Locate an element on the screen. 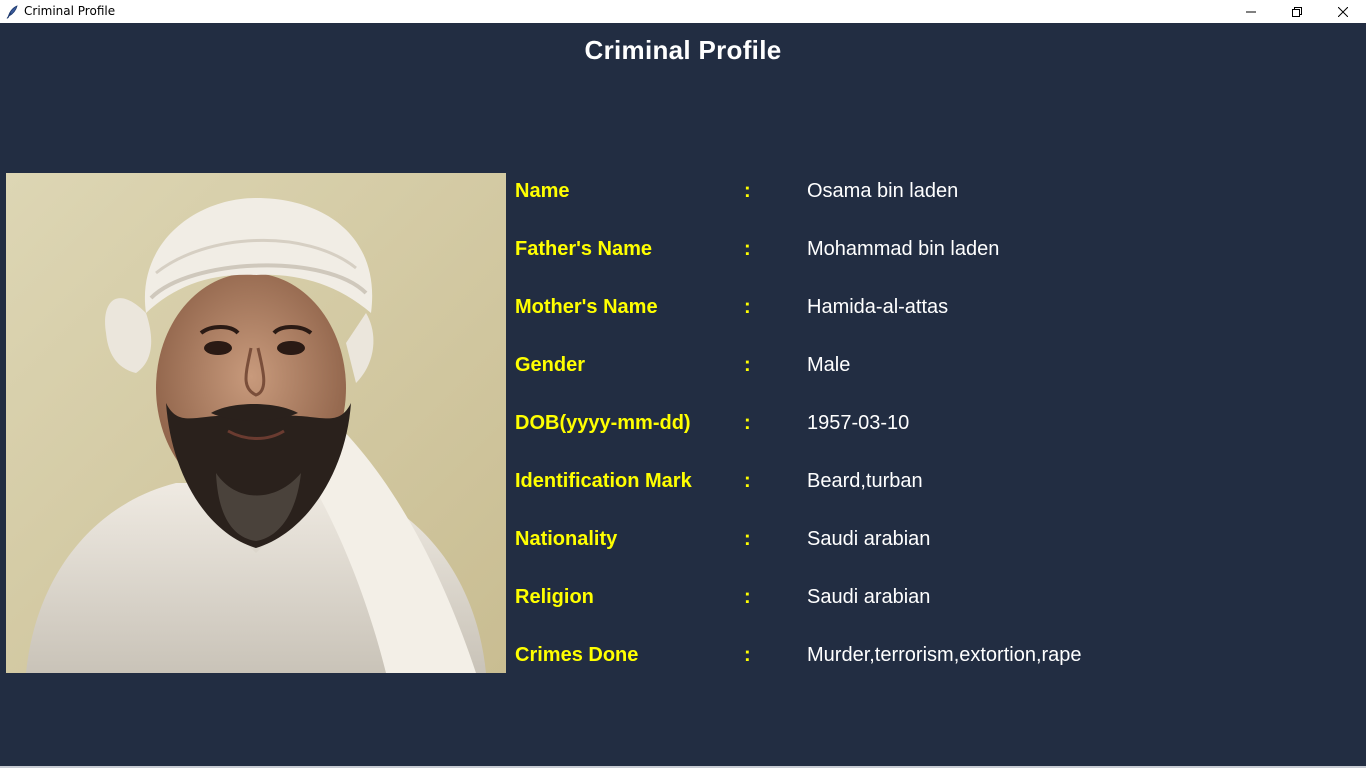 The image size is (1366, 768). restore-icon is located at coordinates (1297, 11).